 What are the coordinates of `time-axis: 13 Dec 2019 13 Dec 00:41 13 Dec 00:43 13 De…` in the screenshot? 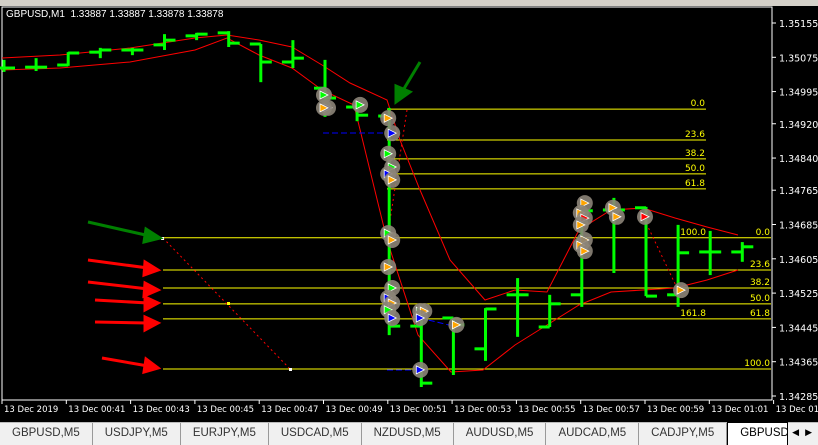 It's located at (409, 407).